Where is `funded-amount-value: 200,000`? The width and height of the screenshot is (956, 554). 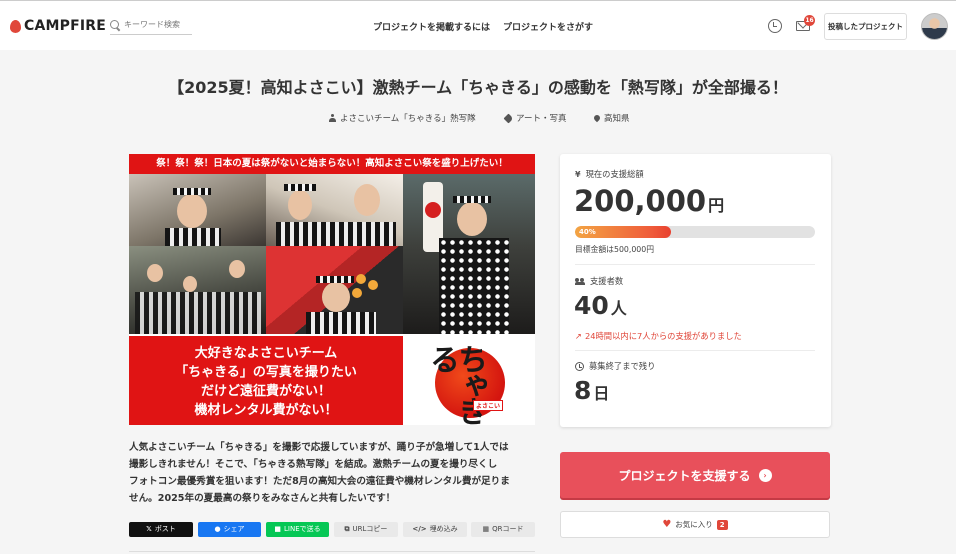 funded-amount-value: 200,000 is located at coordinates (640, 201).